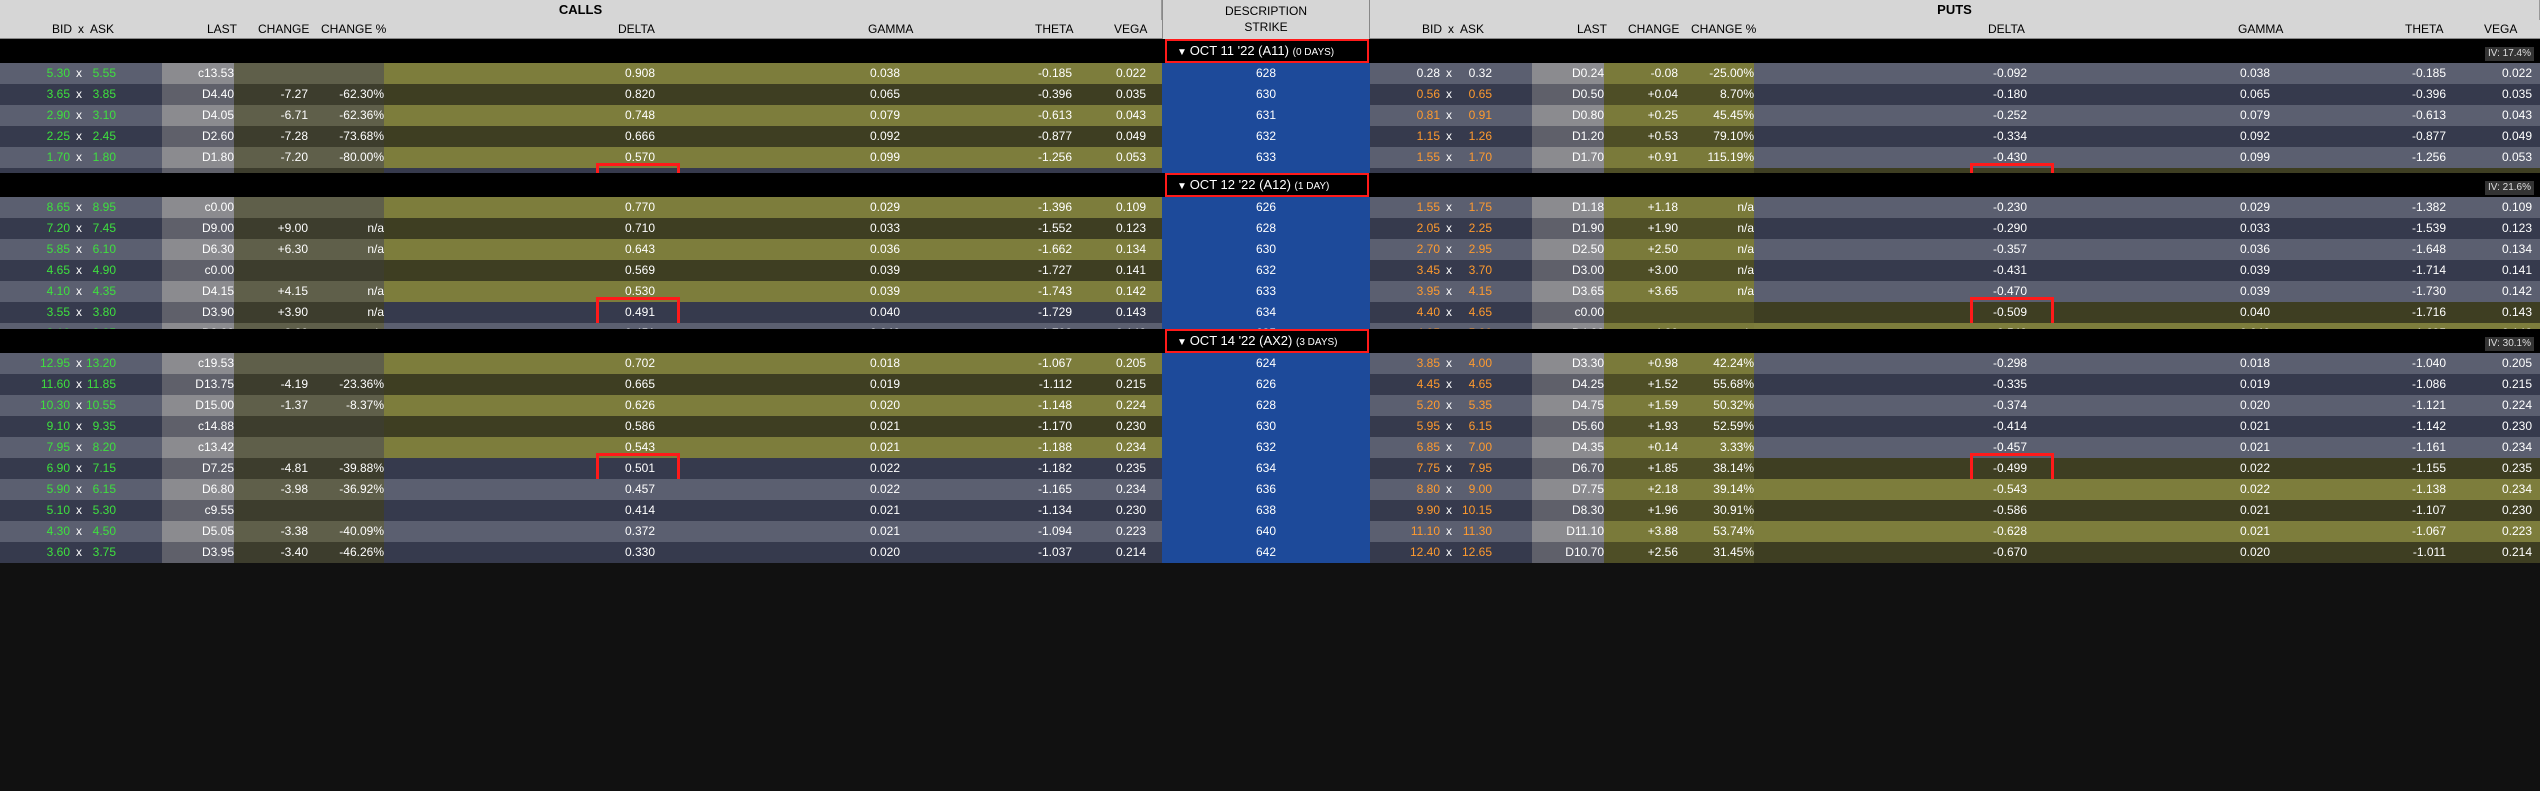 This screenshot has width=2540, height=791. What do you see at coordinates (101, 136) in the screenshot?
I see `call-ask: 2.45` at bounding box center [101, 136].